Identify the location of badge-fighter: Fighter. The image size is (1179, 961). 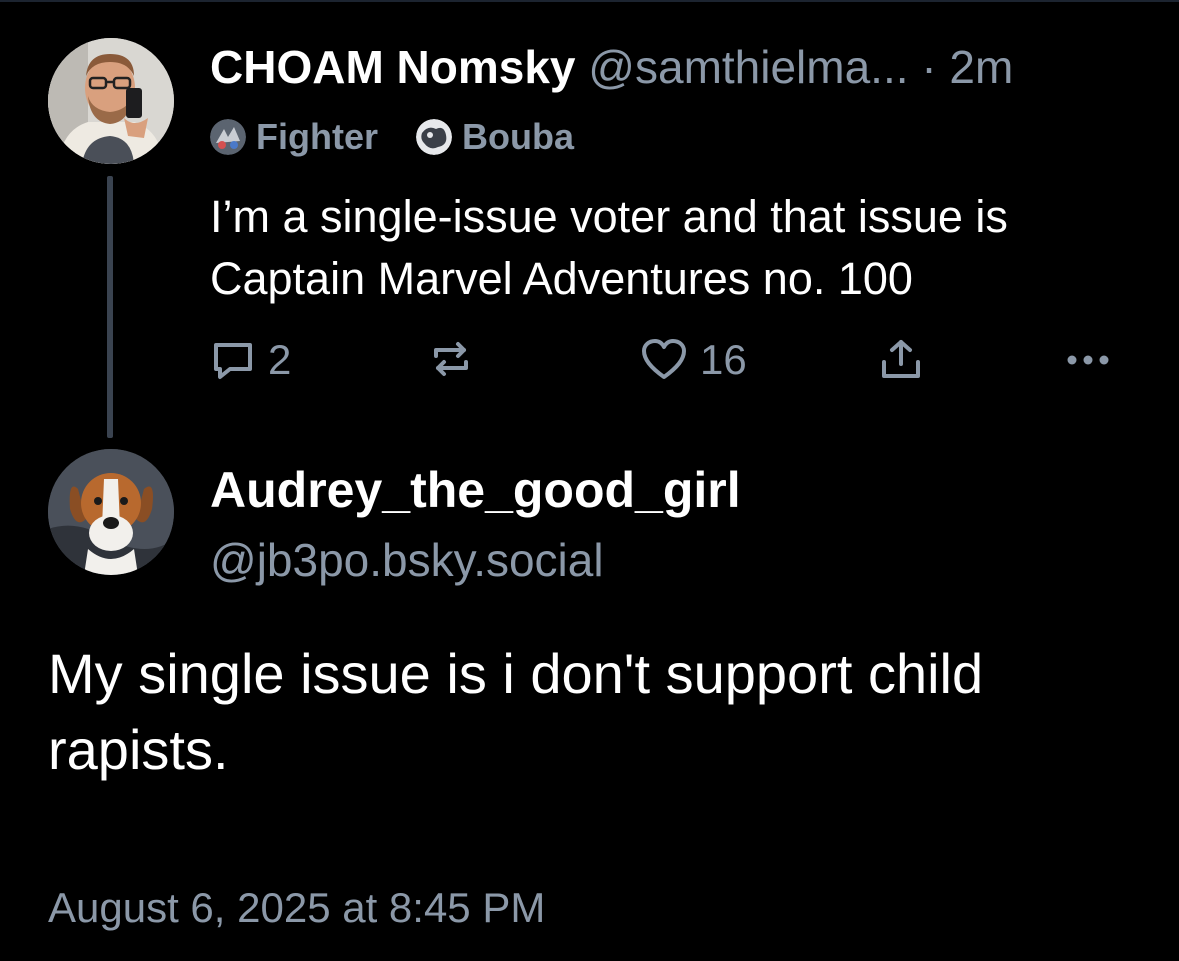
(294, 137).